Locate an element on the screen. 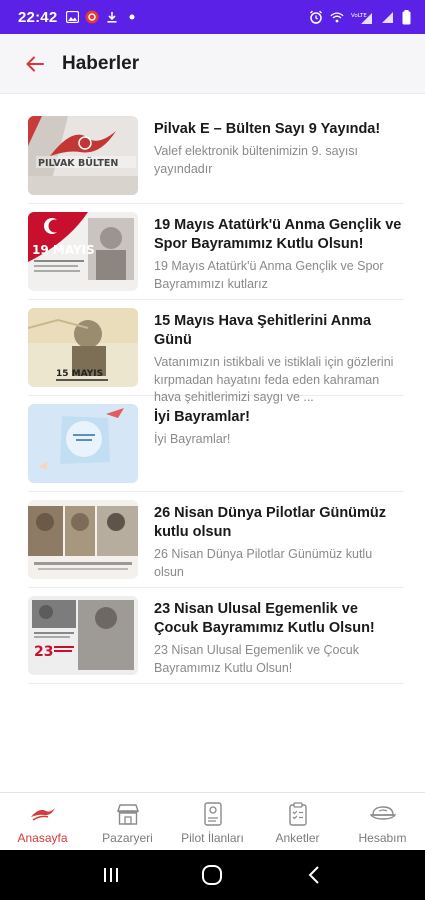  arrow-left-icon is located at coordinates (35, 64).